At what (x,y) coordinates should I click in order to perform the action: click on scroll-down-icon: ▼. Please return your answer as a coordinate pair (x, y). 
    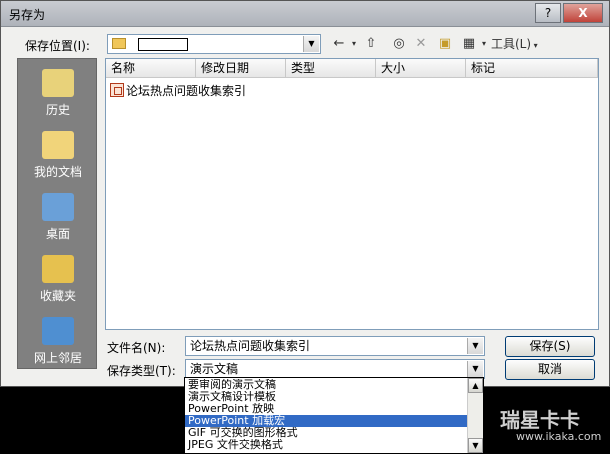
    Looking at the image, I should click on (475, 445).